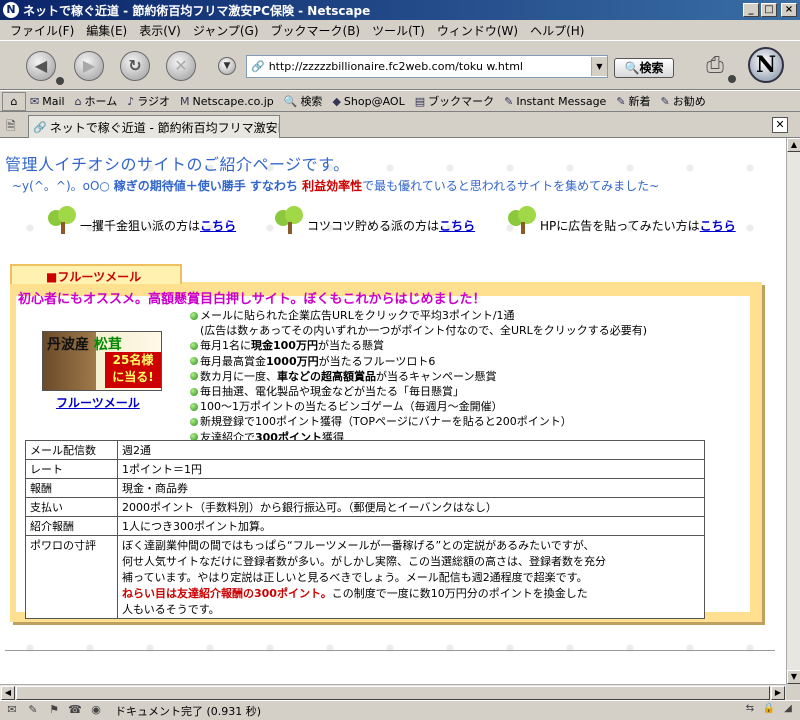 Image resolution: width=800 pixels, height=720 pixels. Describe the element at coordinates (651, 68) in the screenshot. I see `search-button-label: 検索` at that location.